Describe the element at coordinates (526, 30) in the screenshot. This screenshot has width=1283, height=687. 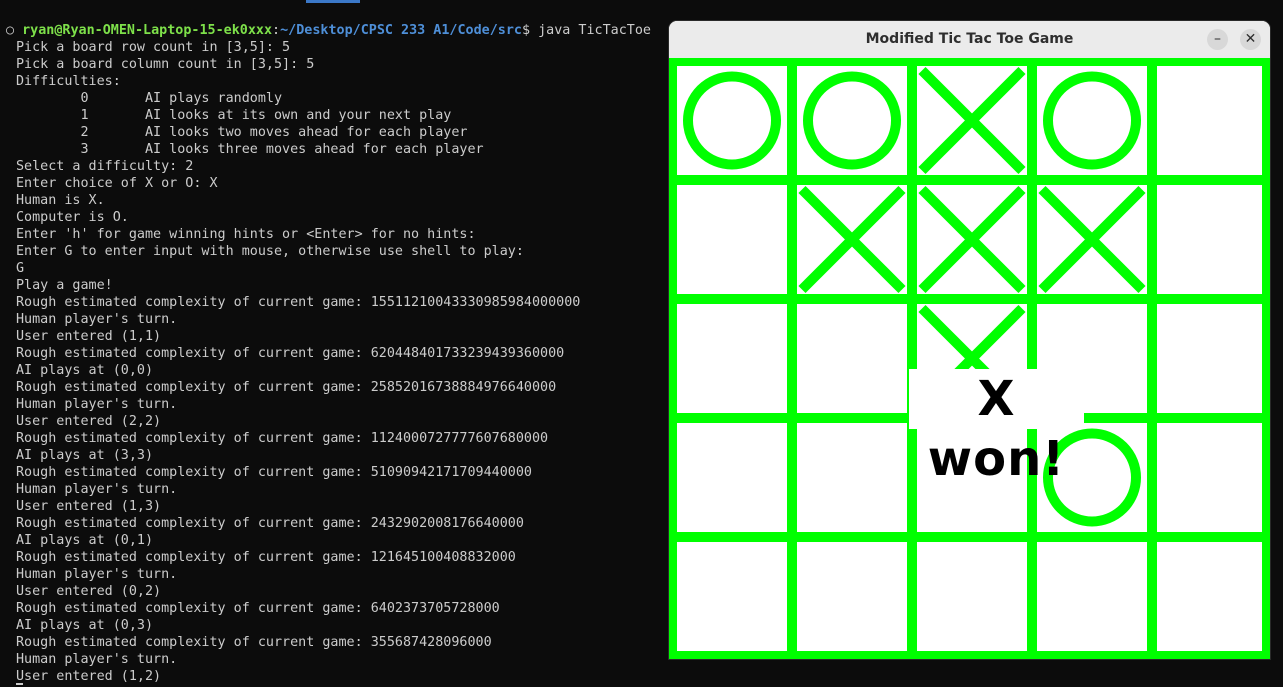
I see `prompt-dollar: $` at that location.